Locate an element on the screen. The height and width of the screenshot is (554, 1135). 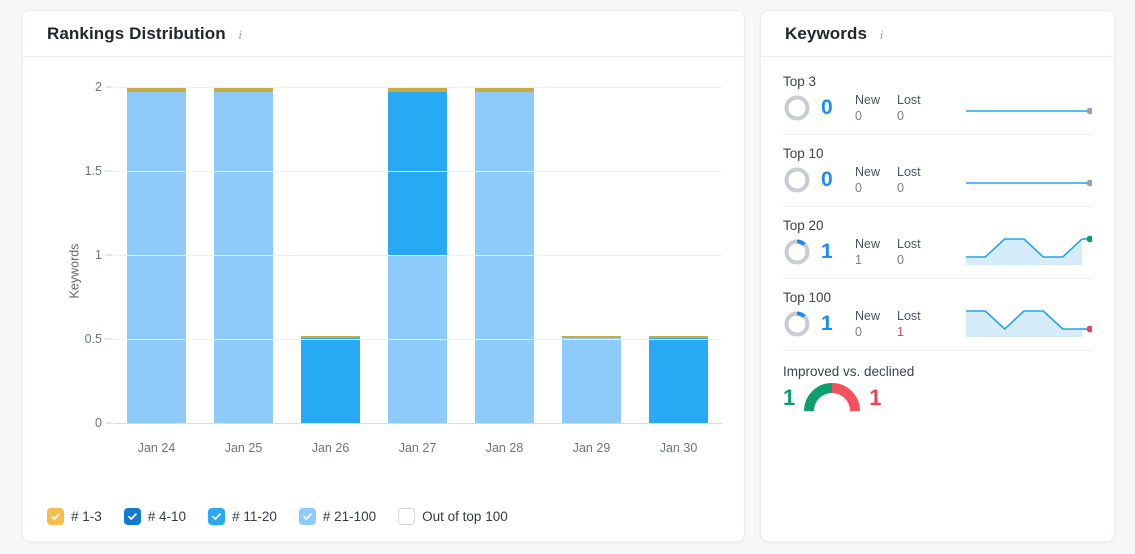
legend-item-1-3: # 1-3 is located at coordinates (74, 516).